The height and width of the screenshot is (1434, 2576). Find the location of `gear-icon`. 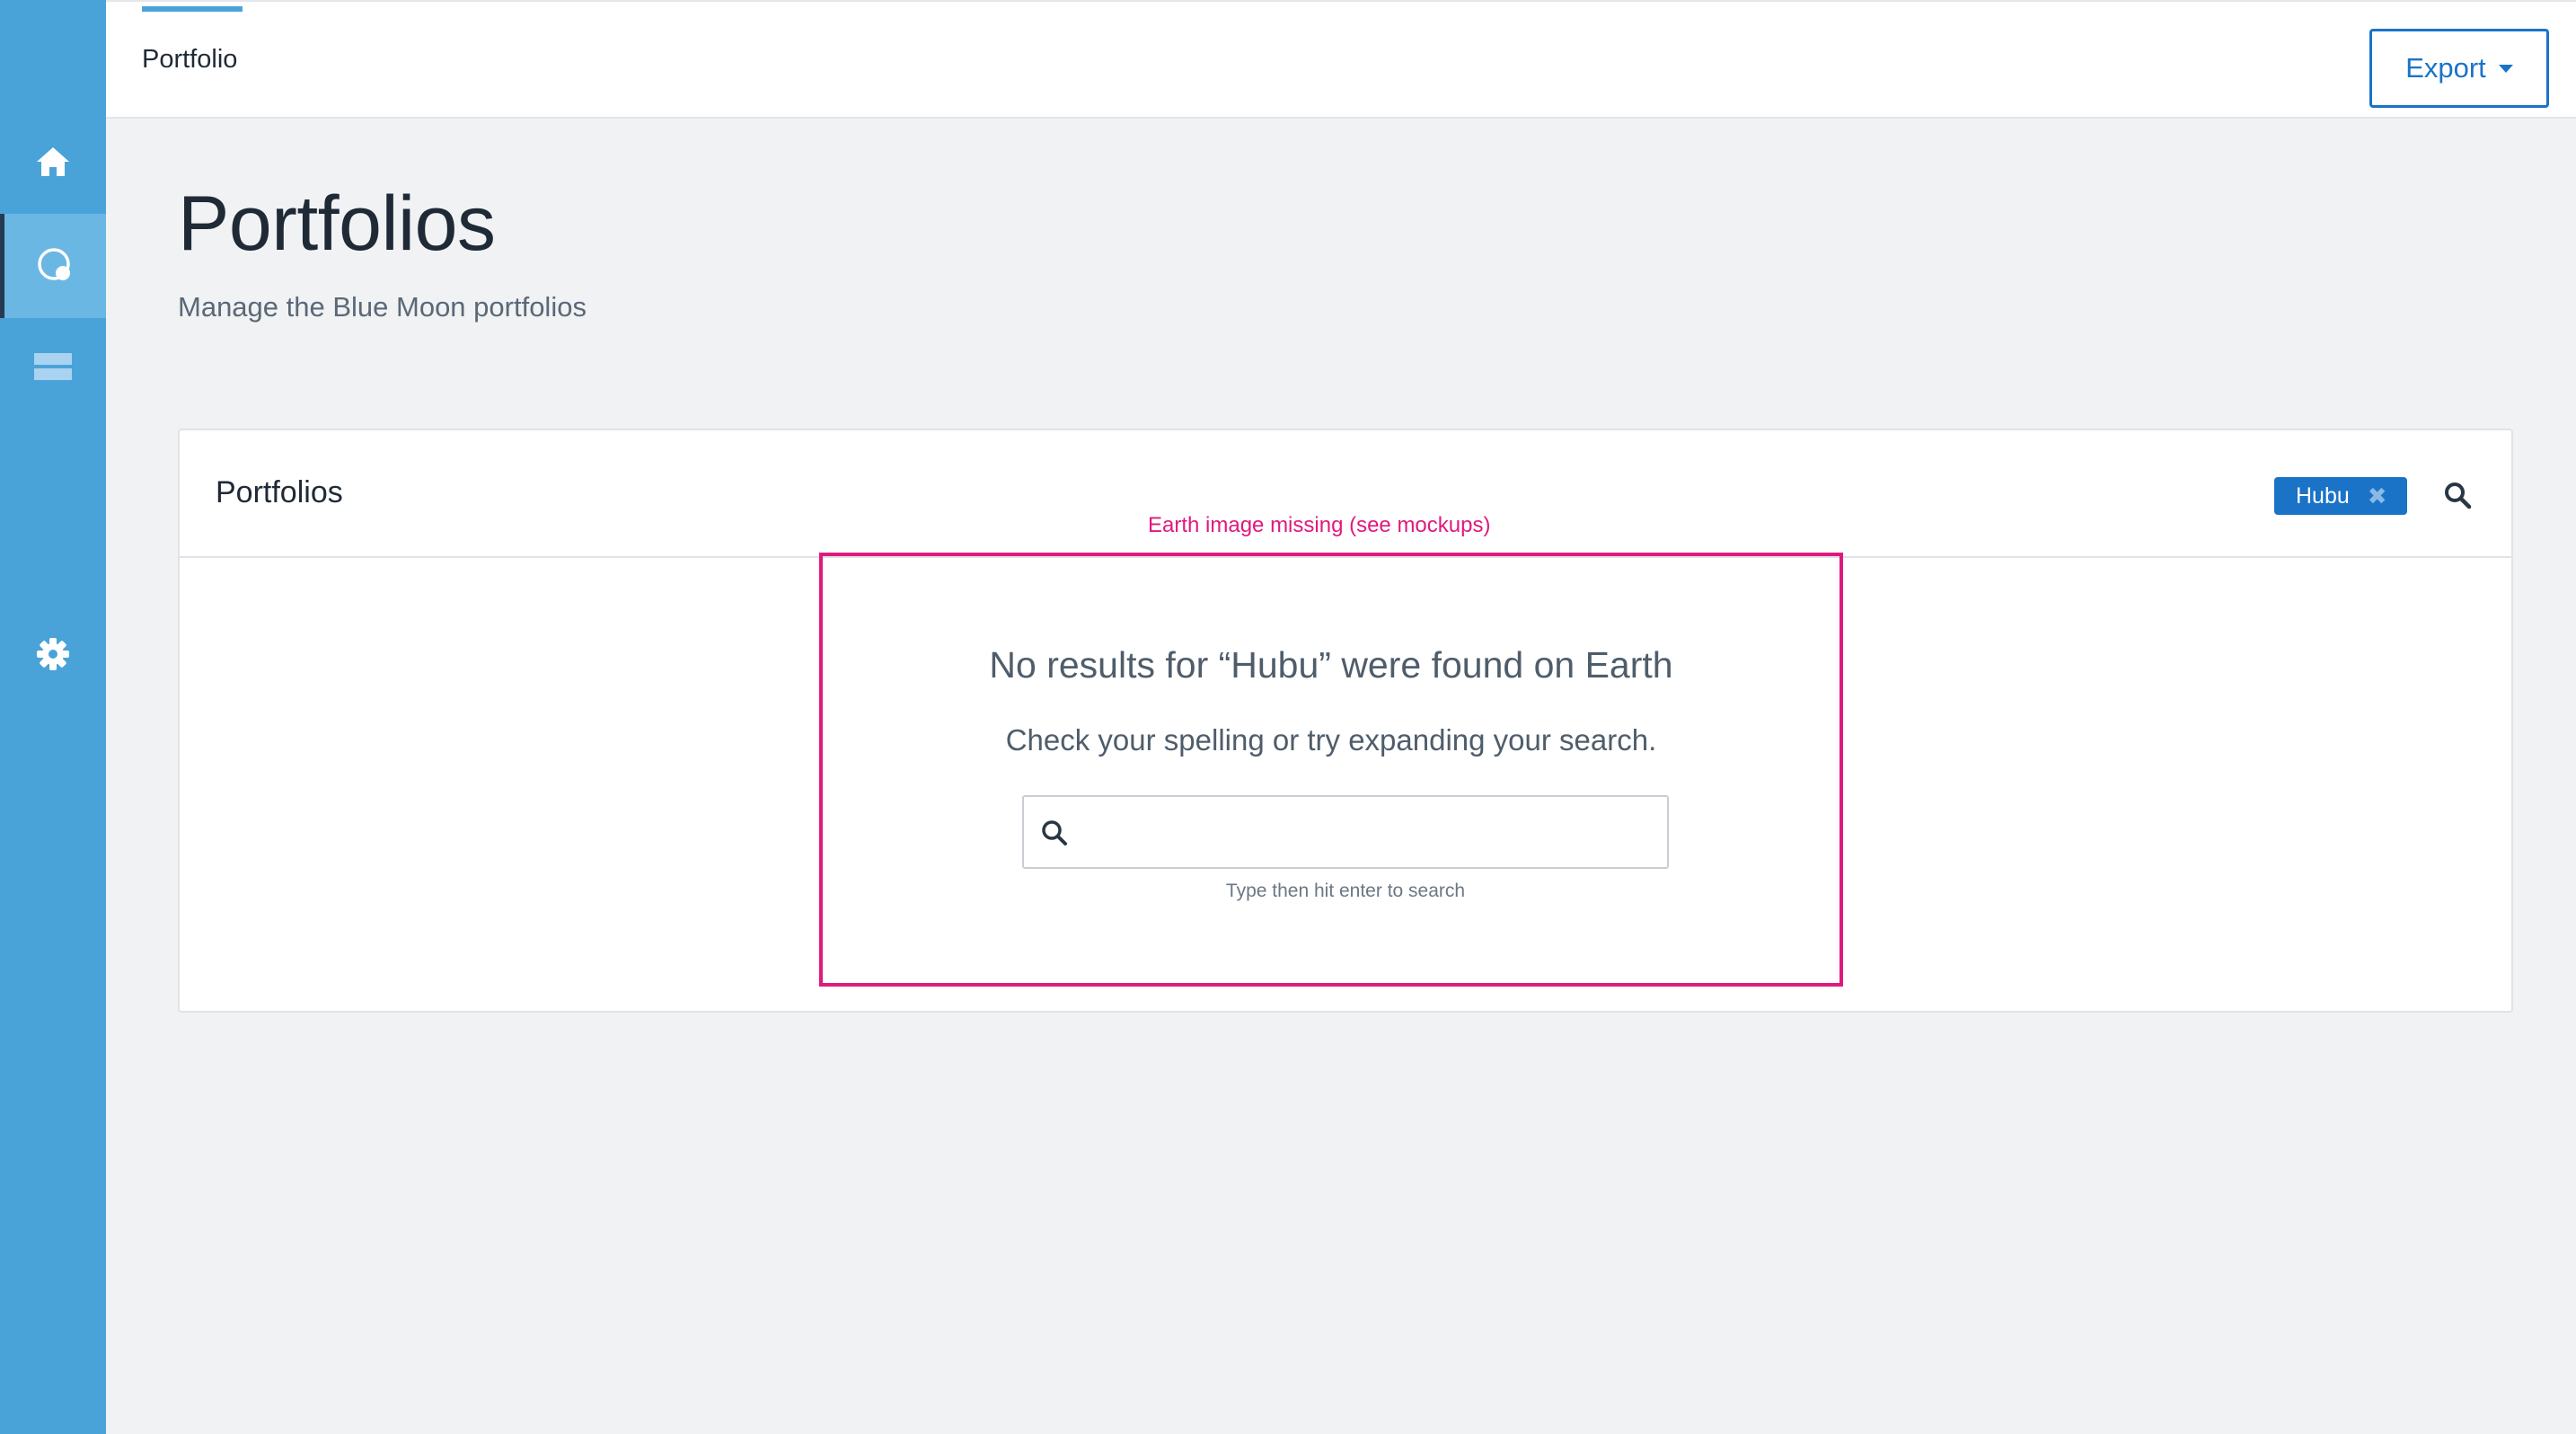

gear-icon is located at coordinates (53, 654).